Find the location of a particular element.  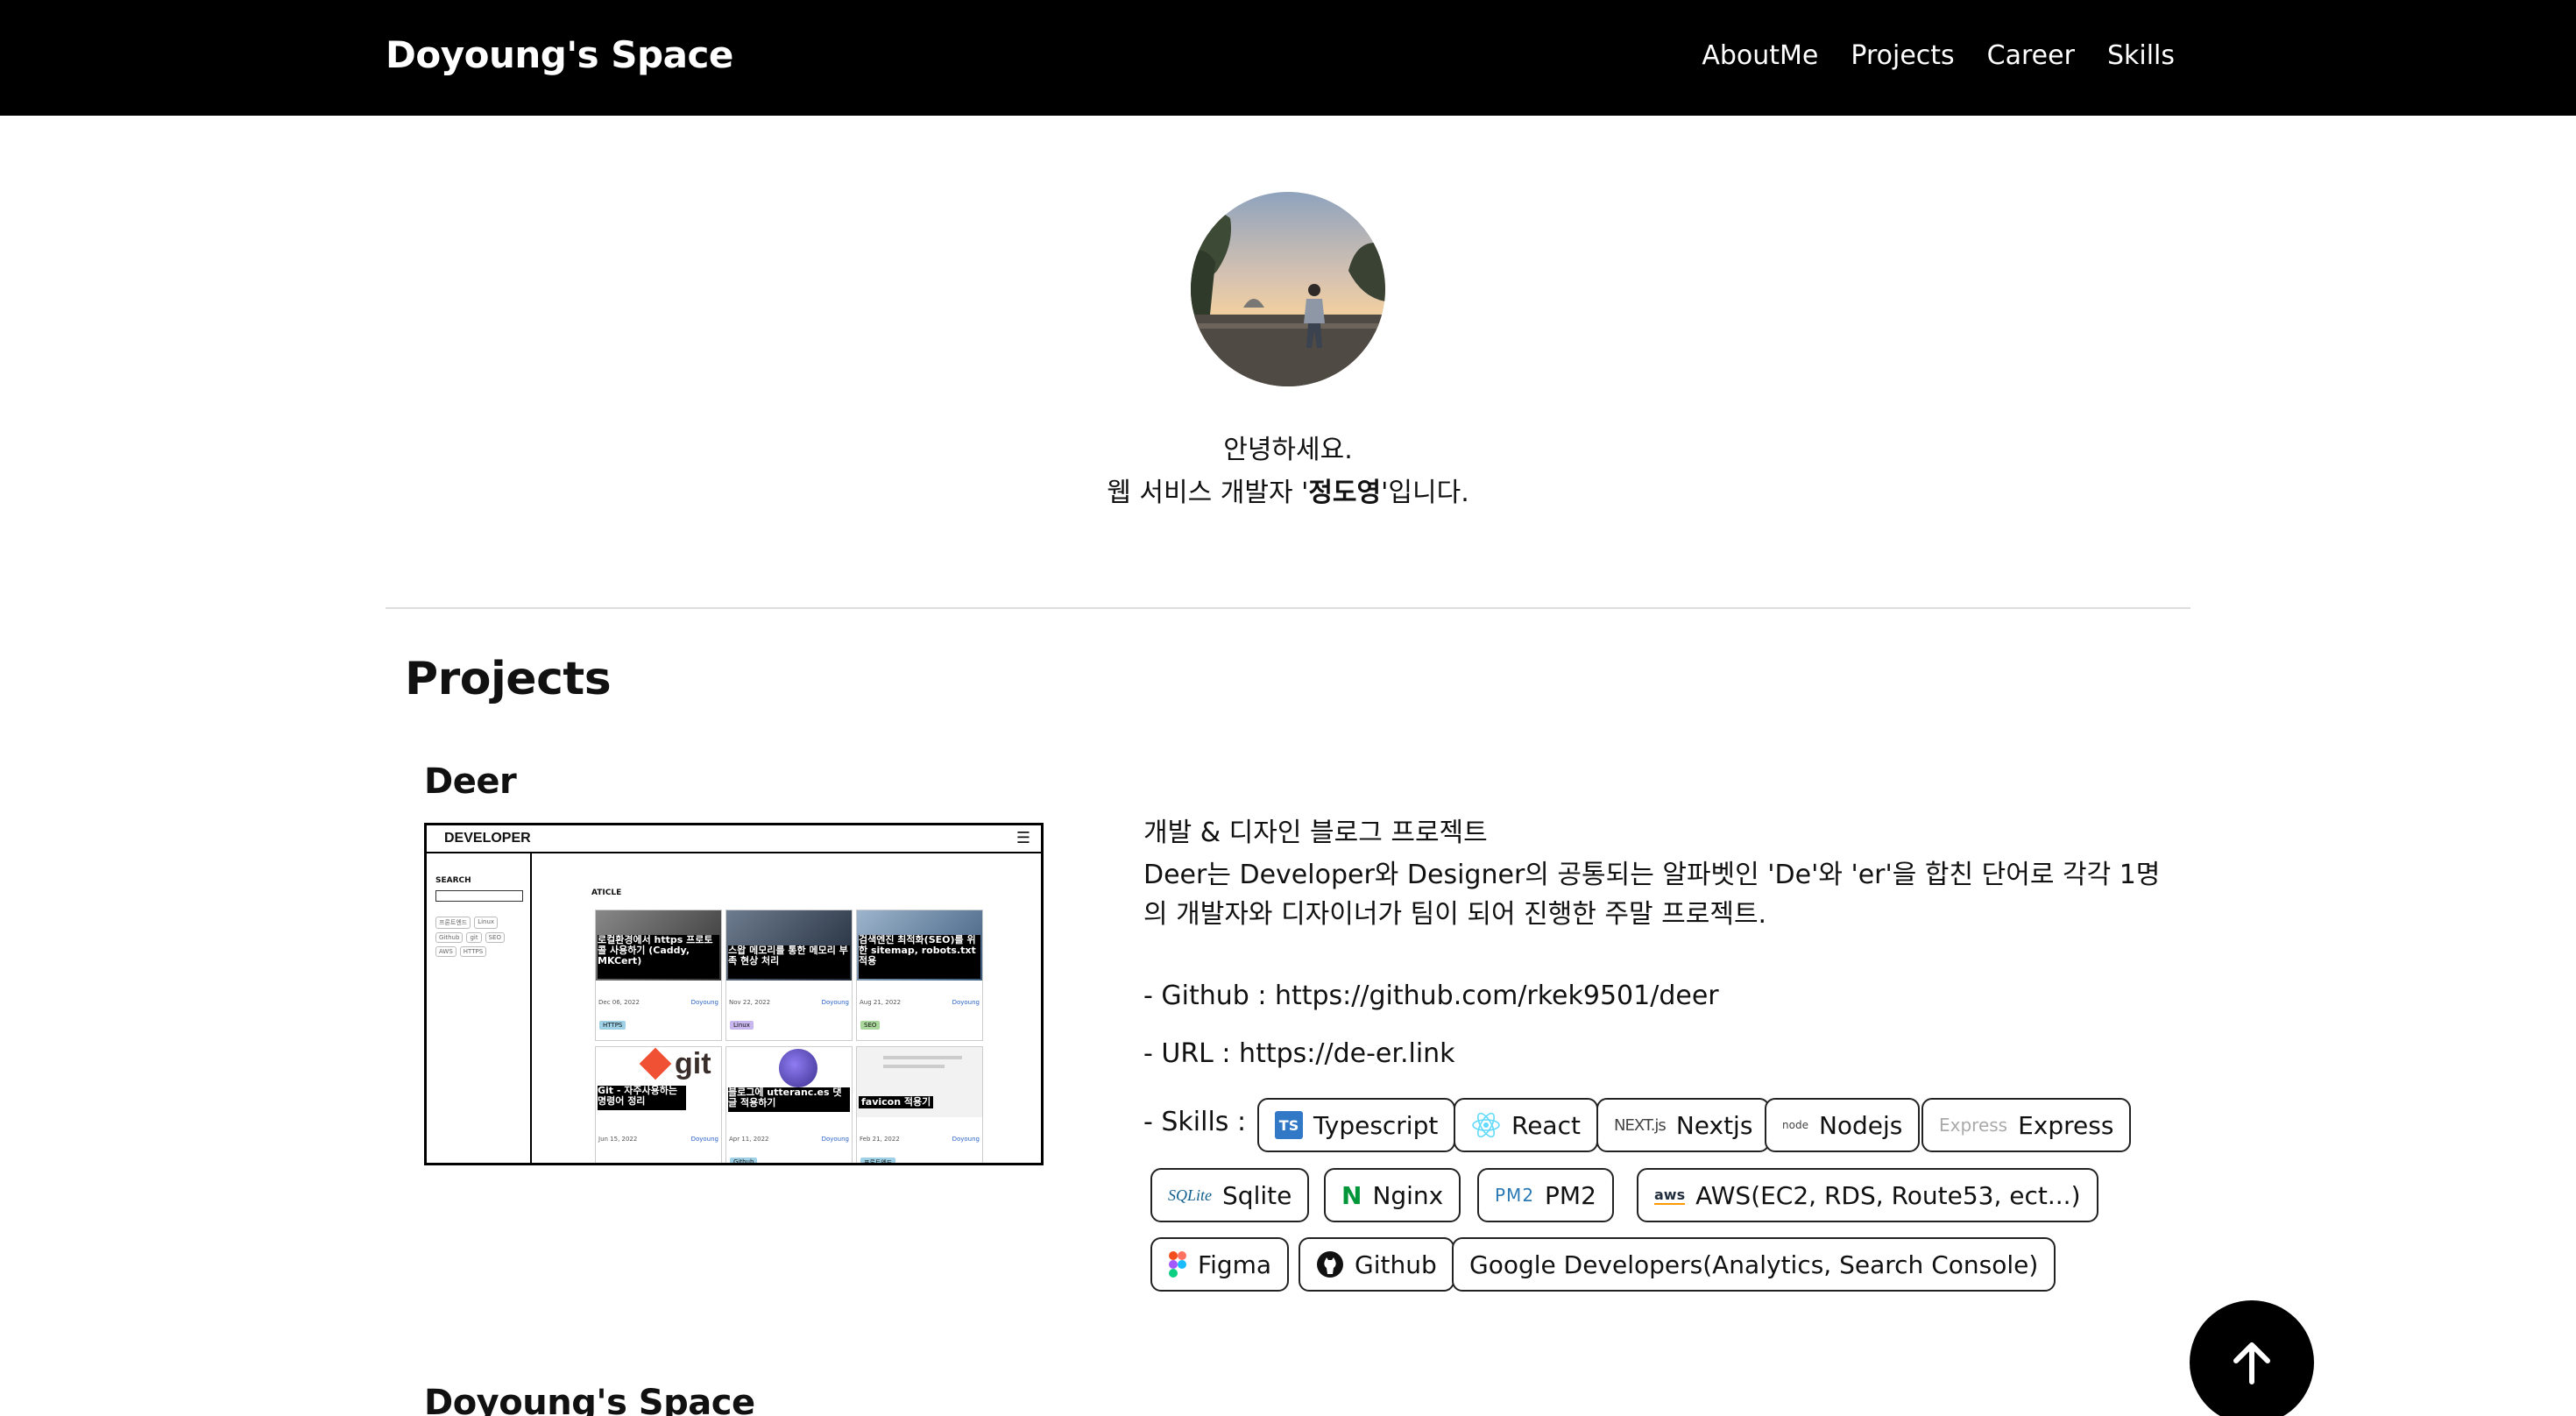

git-logo-icon is located at coordinates (655, 1063).